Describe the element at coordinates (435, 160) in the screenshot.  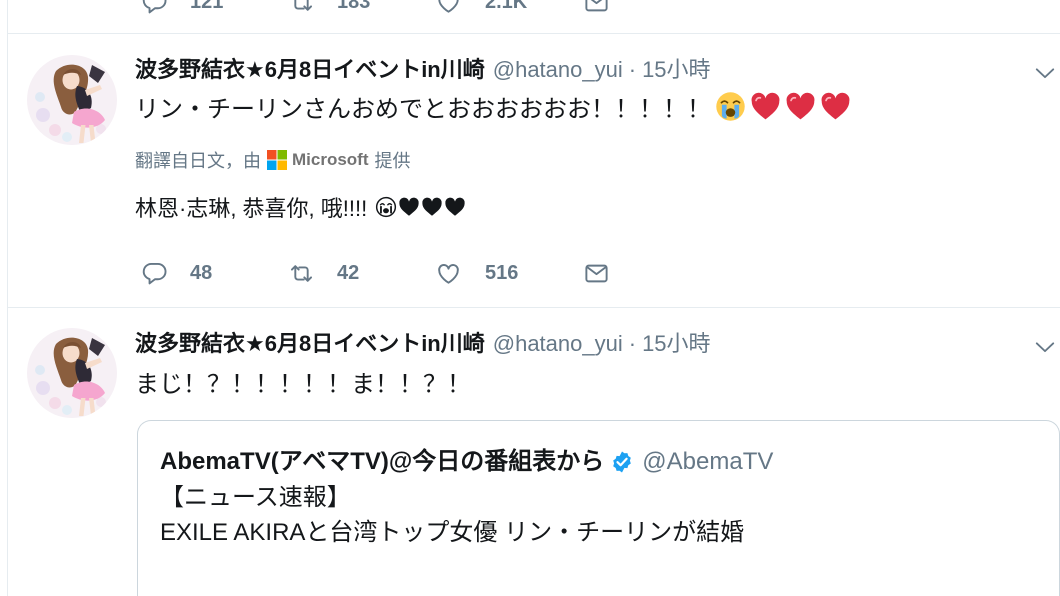
I see `translation-attribution: 翻譯自日文，由 Microsoft 提供` at that location.